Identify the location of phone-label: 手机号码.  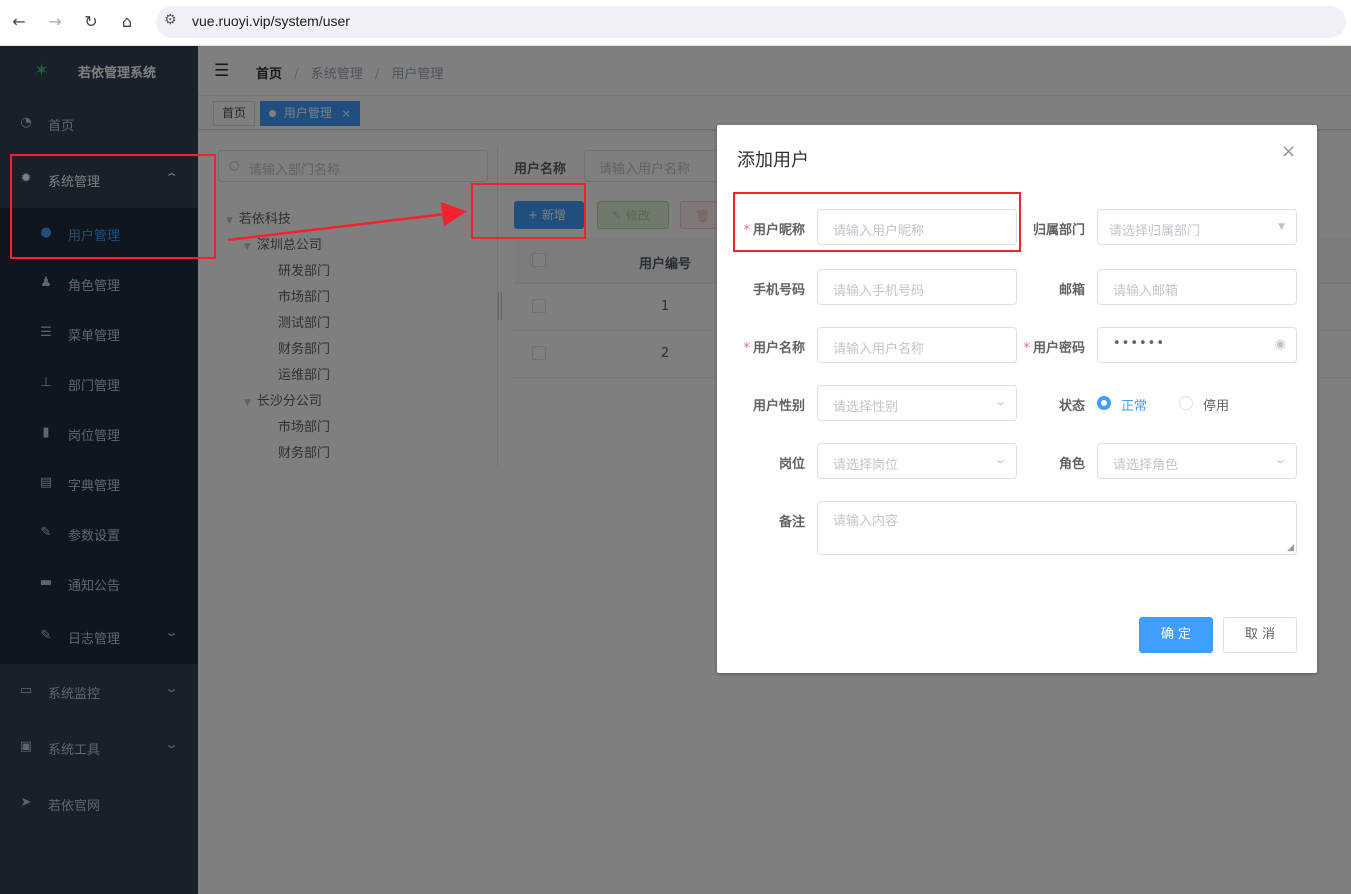
(778, 290).